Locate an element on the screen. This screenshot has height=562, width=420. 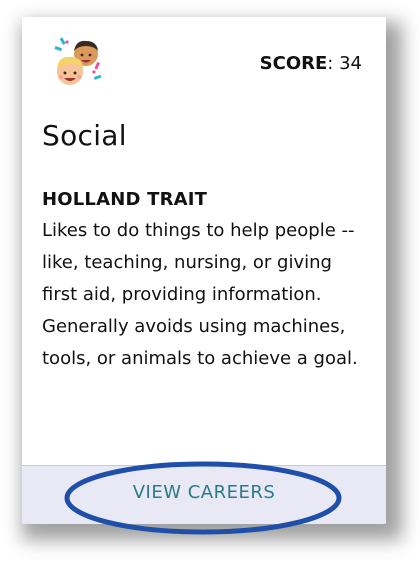
view-careers-button: VIEW CAREERS is located at coordinates (204, 492).